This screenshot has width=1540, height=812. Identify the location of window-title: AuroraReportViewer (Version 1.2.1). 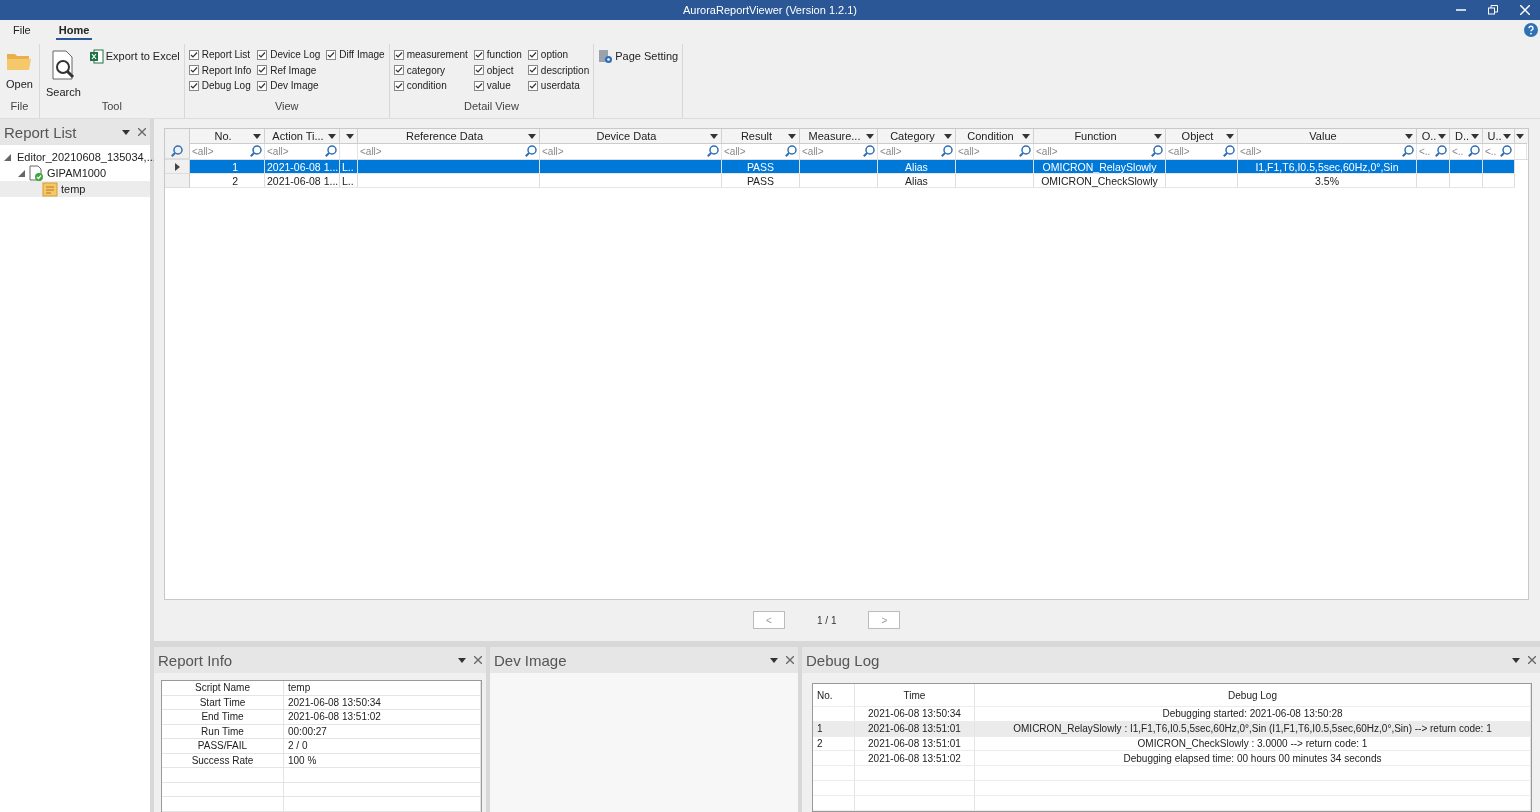
(770, 10).